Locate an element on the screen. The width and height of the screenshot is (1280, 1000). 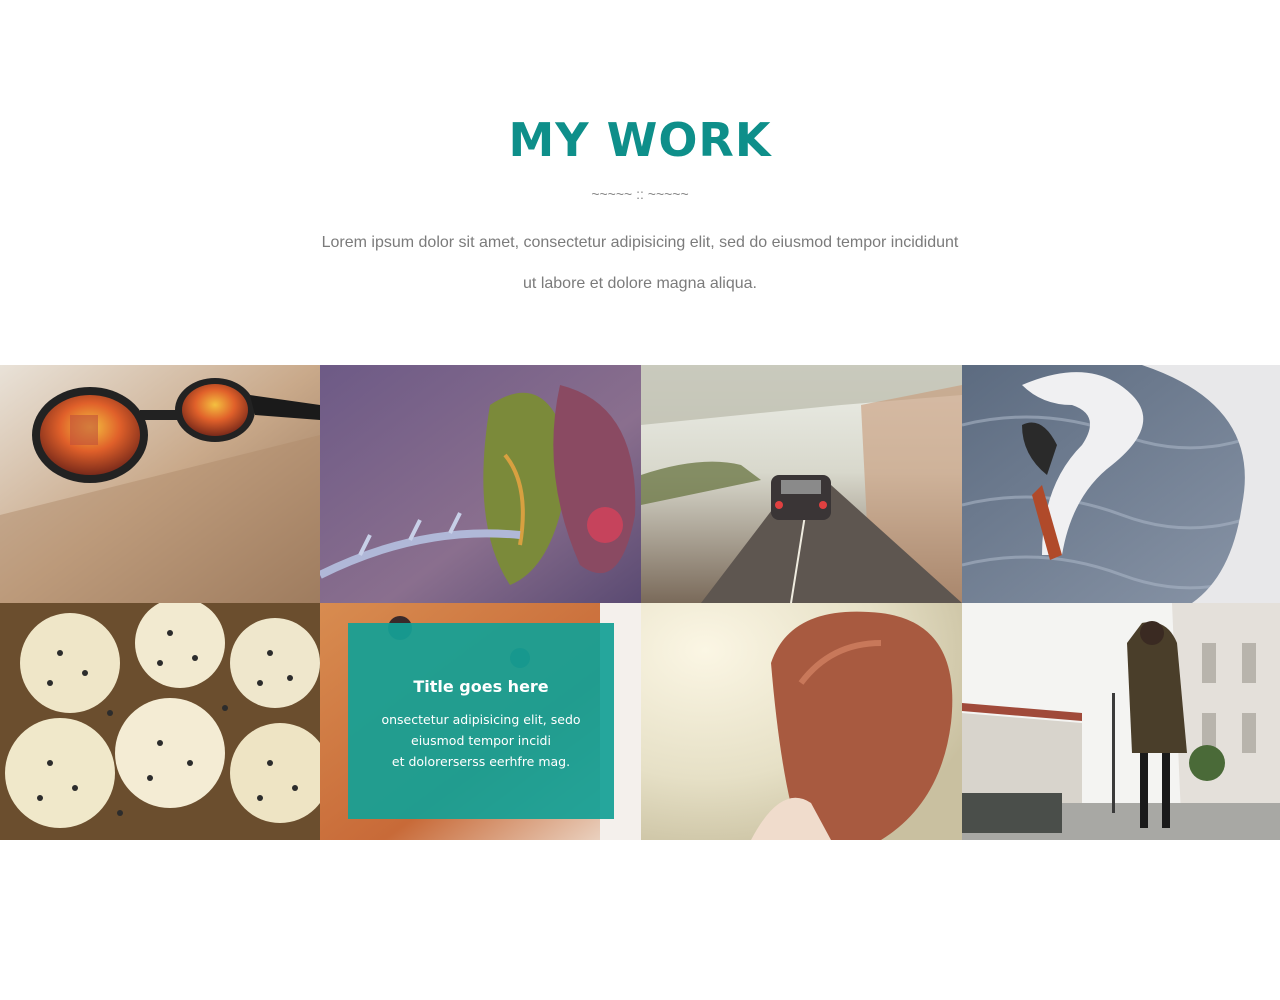
portfolio-item-leaves is located at coordinates (480, 484).